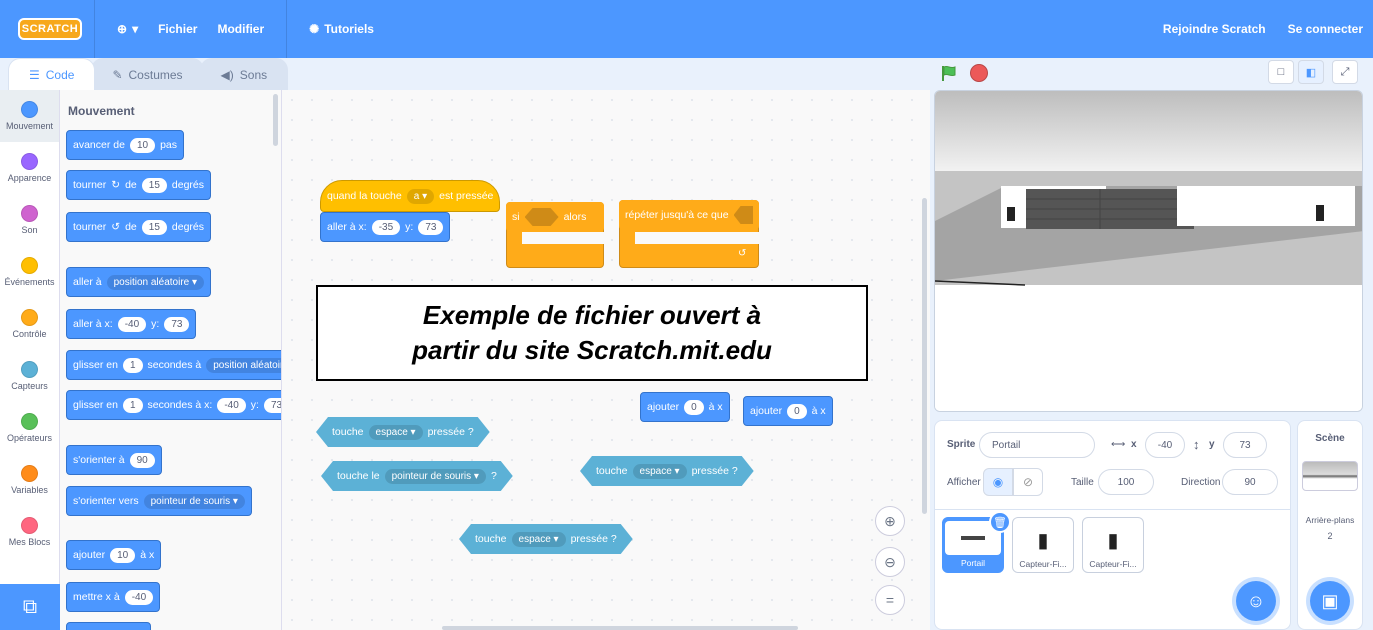 The width and height of the screenshot is (1373, 630). What do you see at coordinates (1311, 72) in the screenshot?
I see `large-stage-button: ◧` at bounding box center [1311, 72].